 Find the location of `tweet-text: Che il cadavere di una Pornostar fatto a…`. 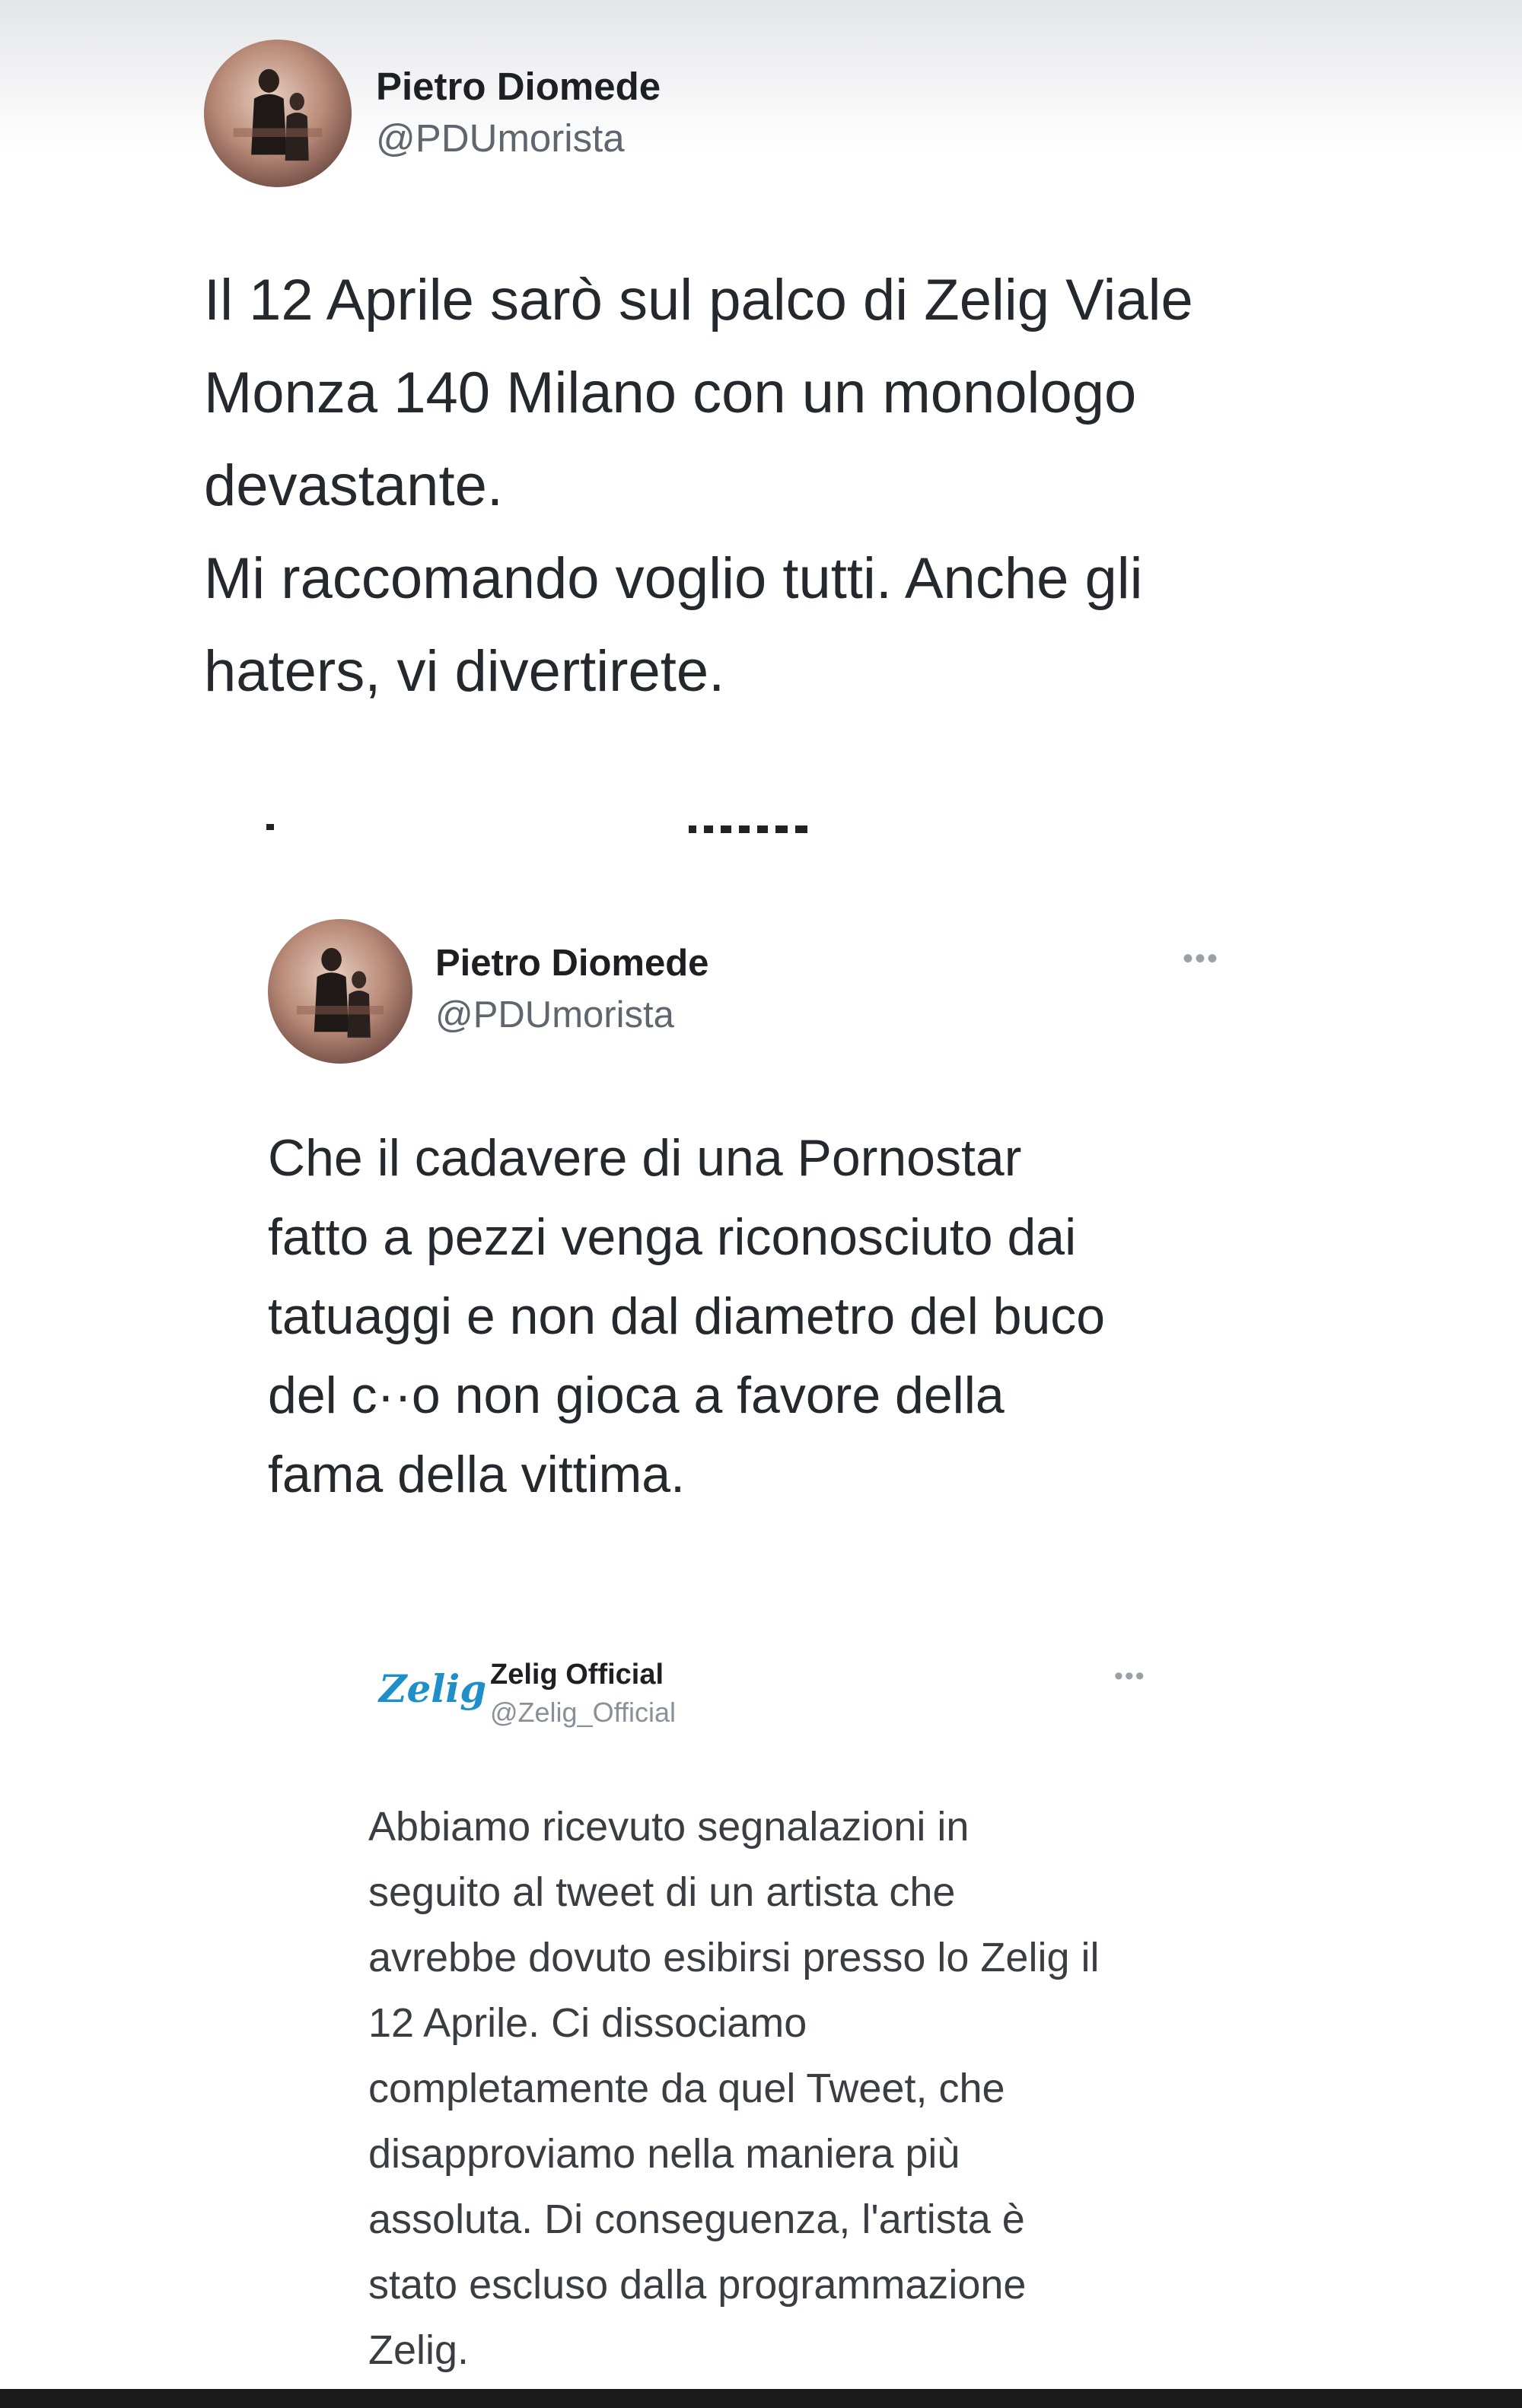

tweet-text: Che il cadavere di una Pornostar fatto a… is located at coordinates (687, 1316).